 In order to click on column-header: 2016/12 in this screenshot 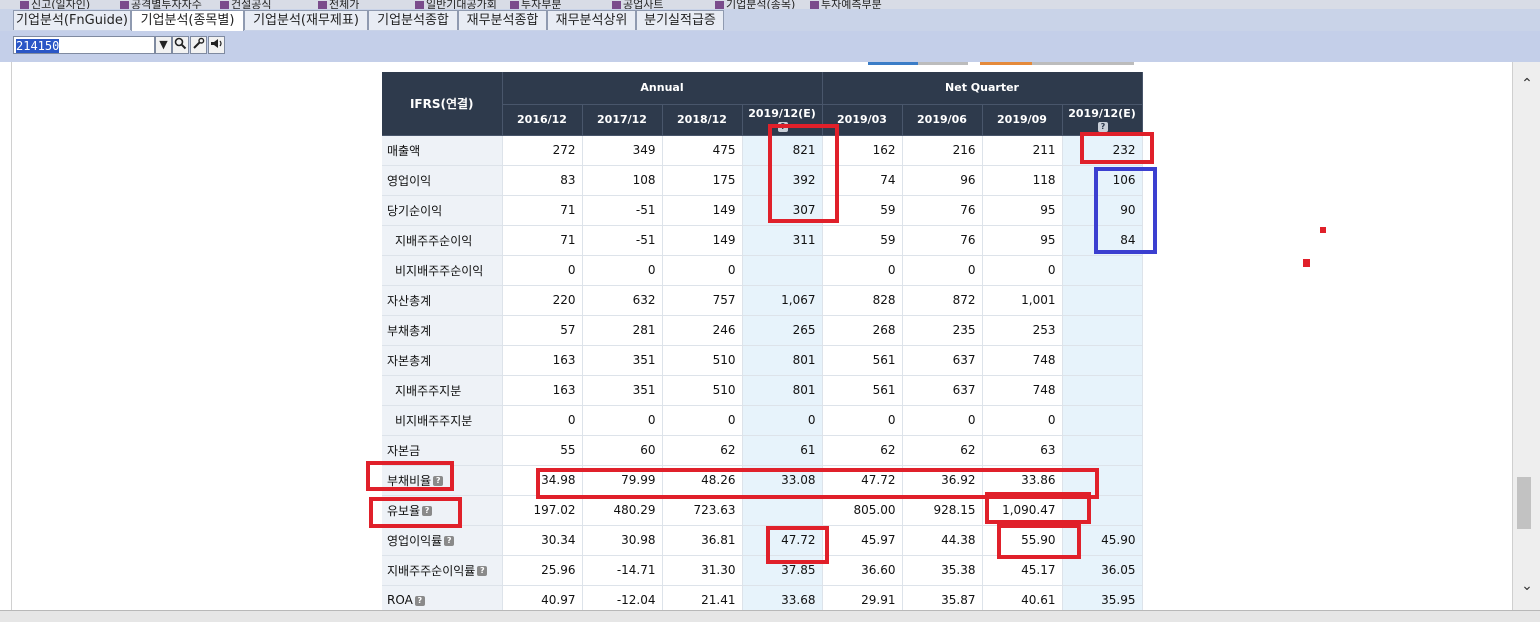, I will do `click(542, 120)`.